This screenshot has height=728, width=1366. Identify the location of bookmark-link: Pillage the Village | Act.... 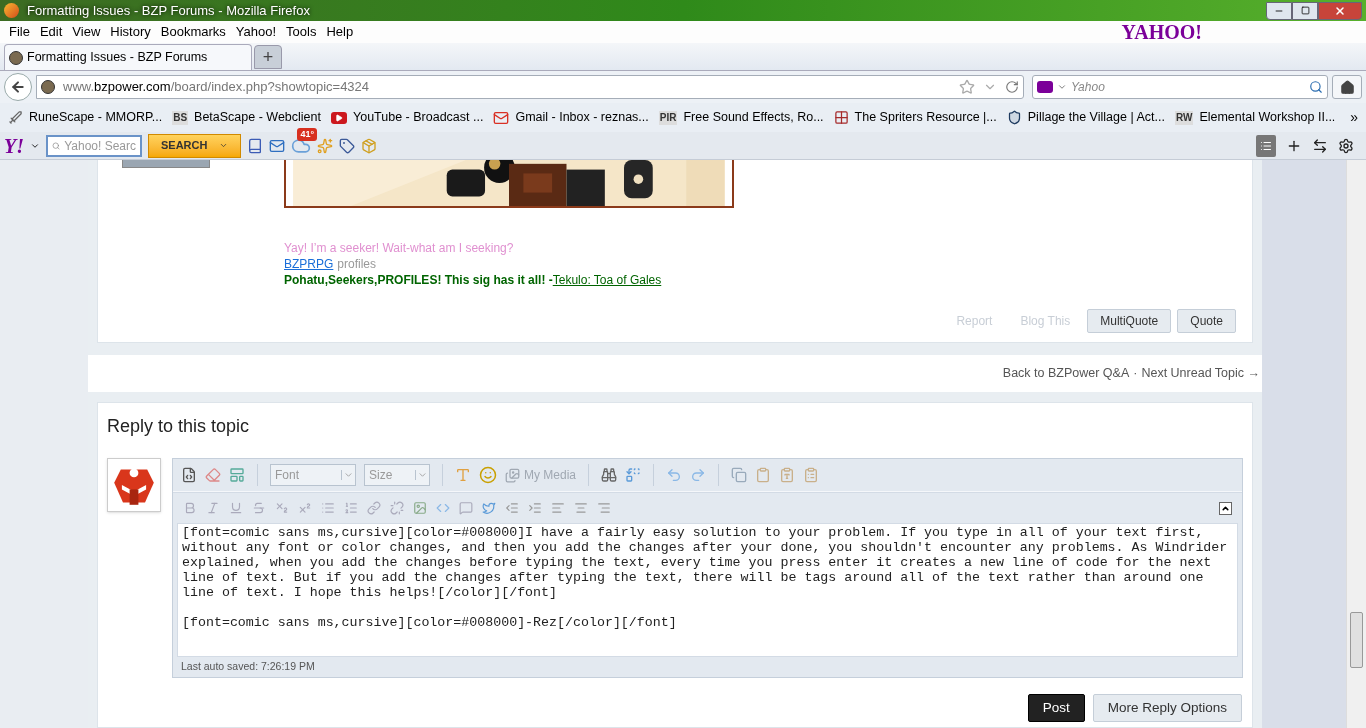
(1096, 117).